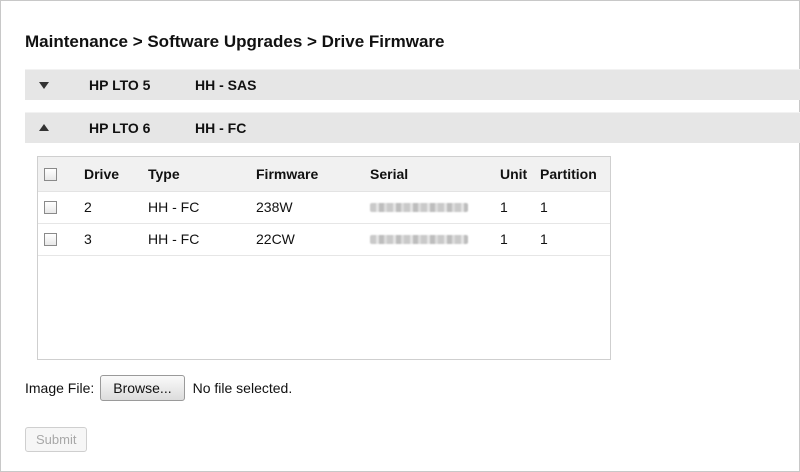  I want to click on expand-arrow-icon, so click(44, 85).